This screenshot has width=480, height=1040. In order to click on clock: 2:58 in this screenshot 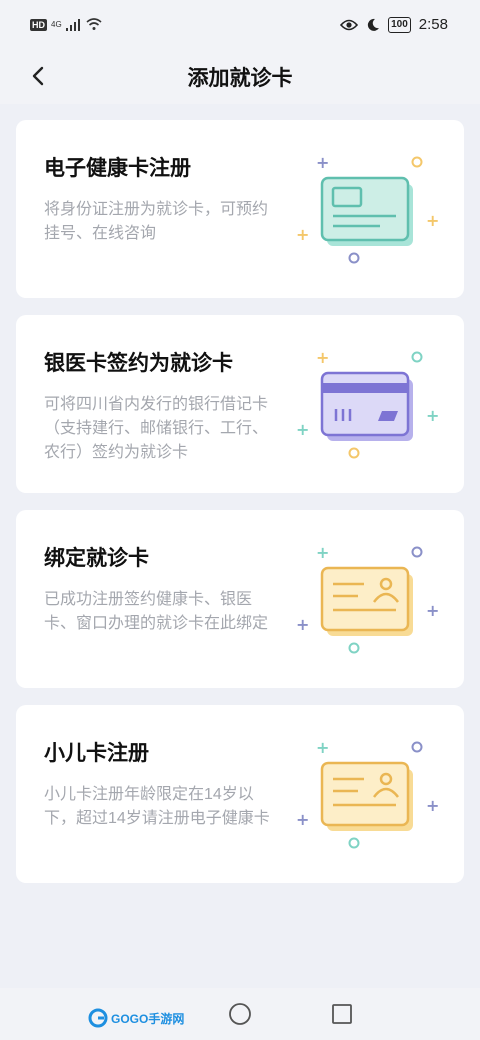, I will do `click(433, 24)`.